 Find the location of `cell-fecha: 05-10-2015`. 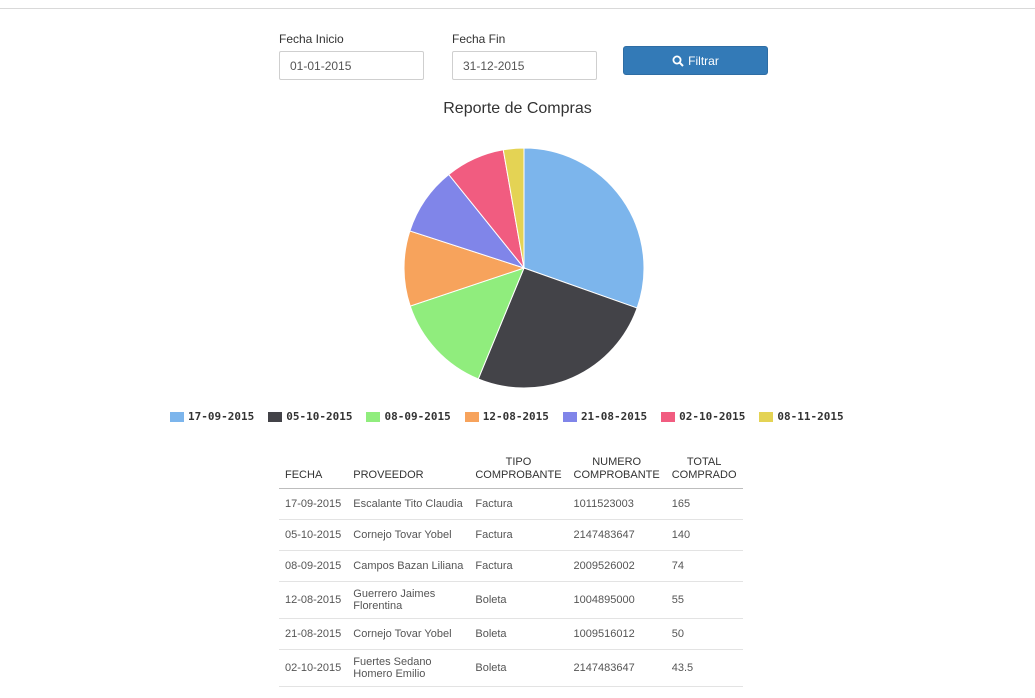

cell-fecha: 05-10-2015 is located at coordinates (313, 535).